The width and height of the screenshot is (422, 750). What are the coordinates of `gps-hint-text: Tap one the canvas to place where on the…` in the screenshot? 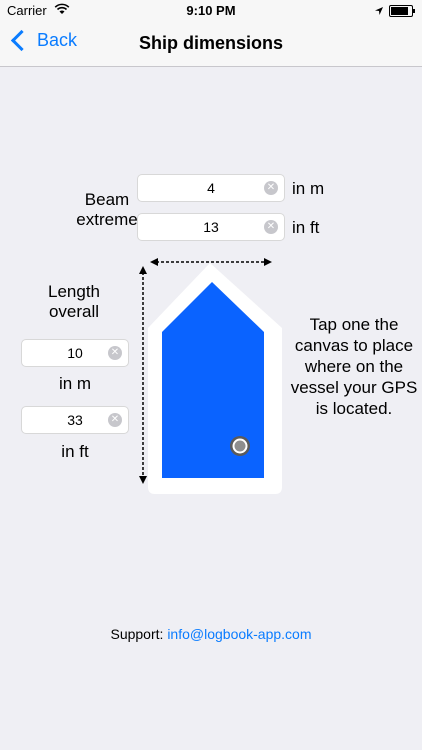 It's located at (354, 366).